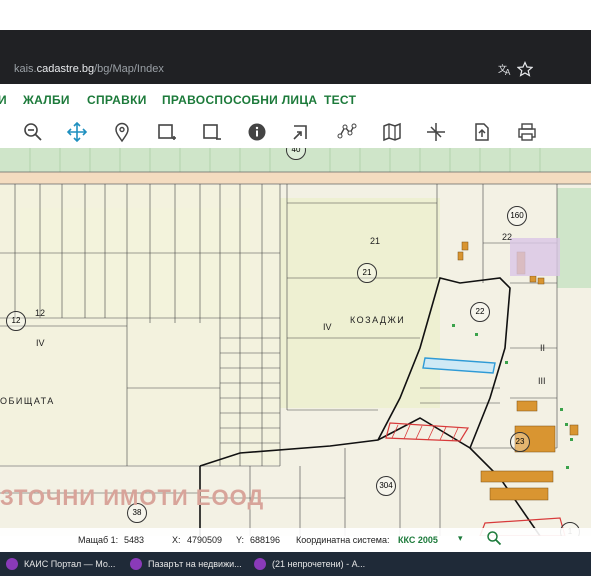  What do you see at coordinates (327, 327) in the screenshot?
I see `map-label-iv-right: IV` at bounding box center [327, 327].